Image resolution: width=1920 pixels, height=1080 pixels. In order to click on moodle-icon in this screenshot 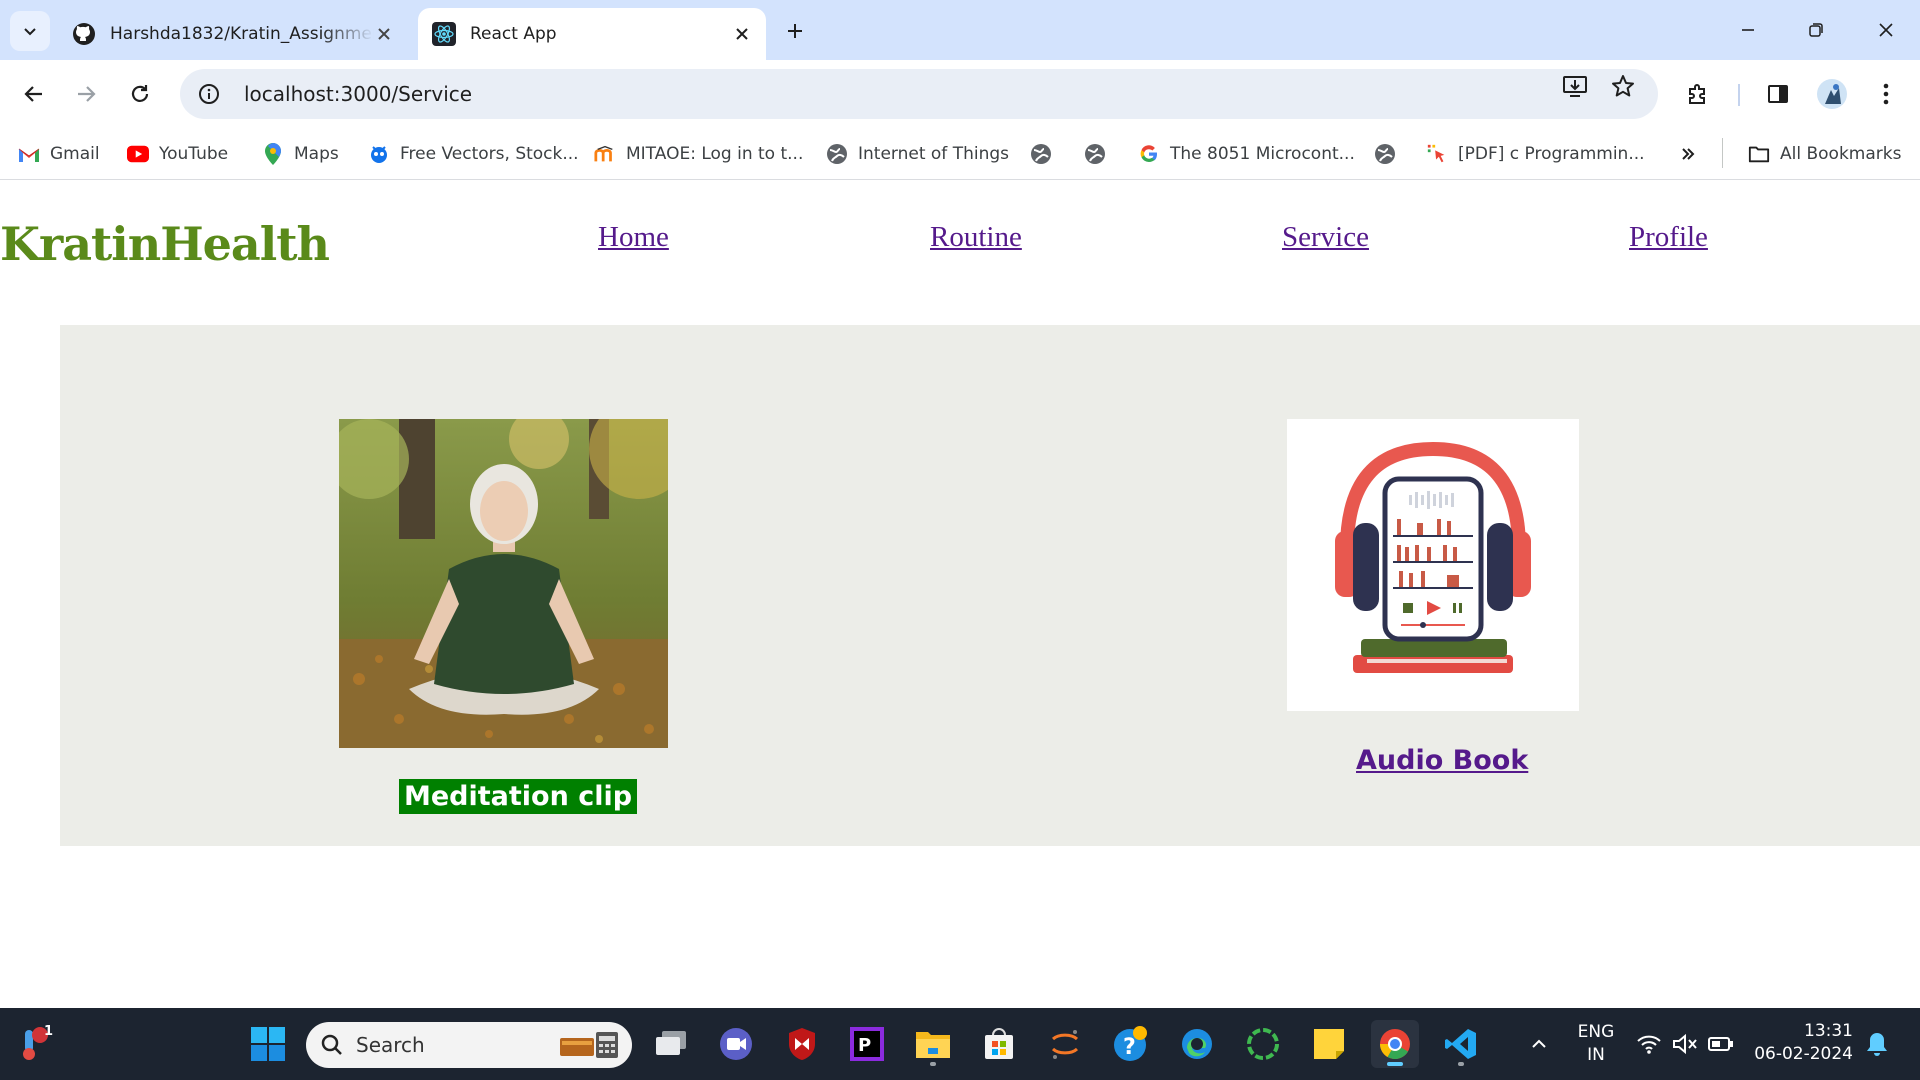, I will do `click(605, 154)`.